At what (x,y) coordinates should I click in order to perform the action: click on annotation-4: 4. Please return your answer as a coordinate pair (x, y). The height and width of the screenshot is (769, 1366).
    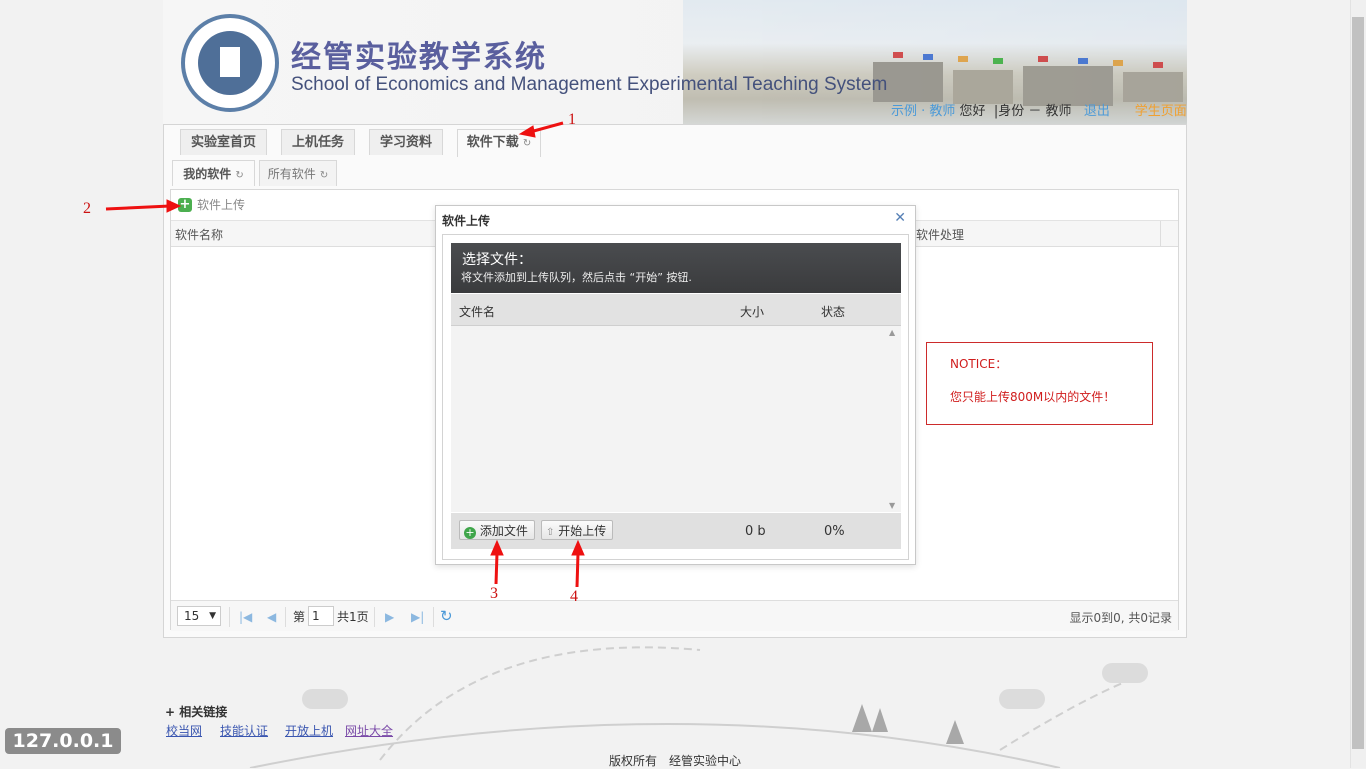
    Looking at the image, I should click on (574, 596).